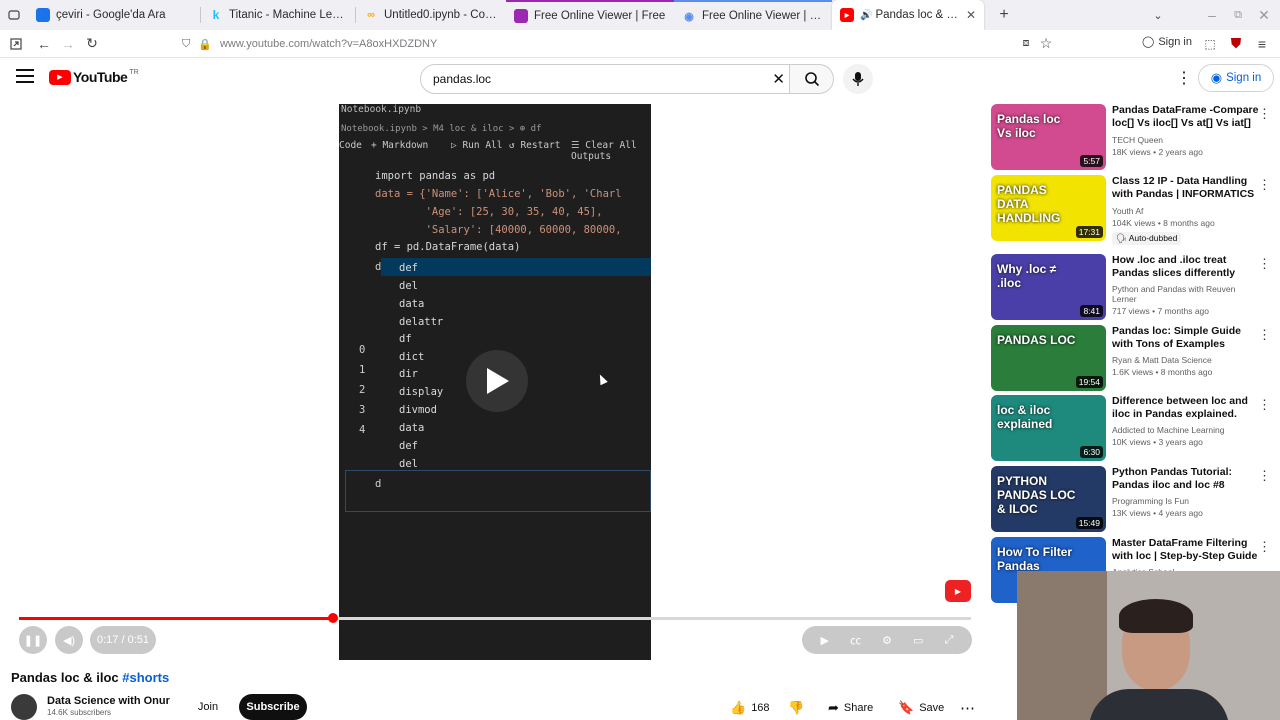  What do you see at coordinates (16, 44) in the screenshot?
I see `sidebar-toggle-icon` at bounding box center [16, 44].